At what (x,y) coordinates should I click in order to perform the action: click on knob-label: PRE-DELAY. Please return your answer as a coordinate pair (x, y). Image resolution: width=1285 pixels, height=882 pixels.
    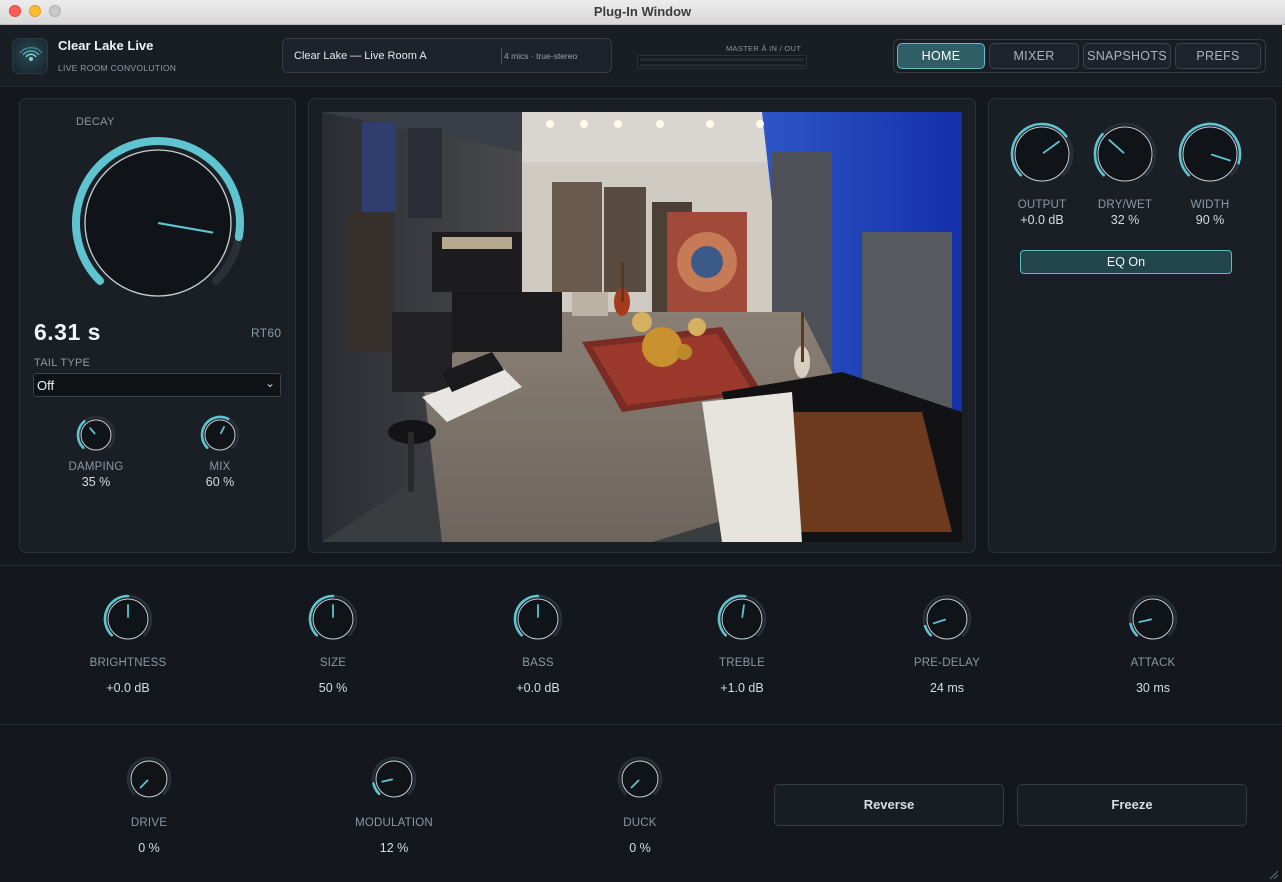
    Looking at the image, I should click on (947, 663).